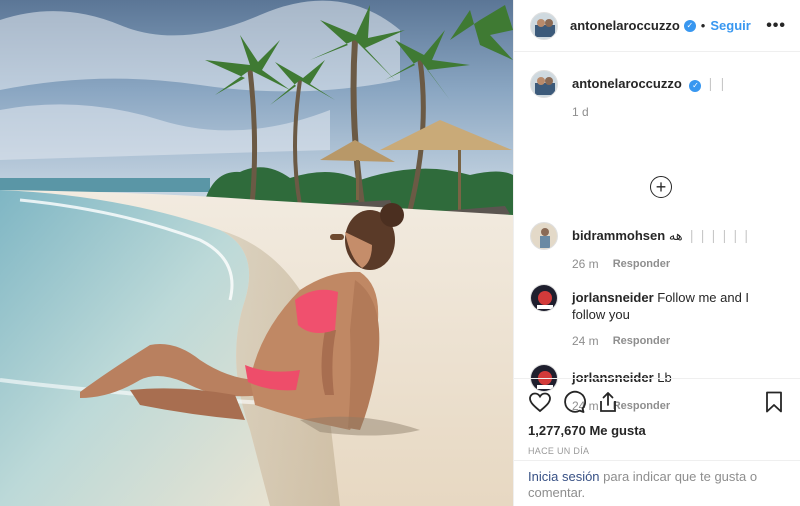 The image size is (800, 506). Describe the element at coordinates (540, 402) in the screenshot. I see `heart-icon` at that location.